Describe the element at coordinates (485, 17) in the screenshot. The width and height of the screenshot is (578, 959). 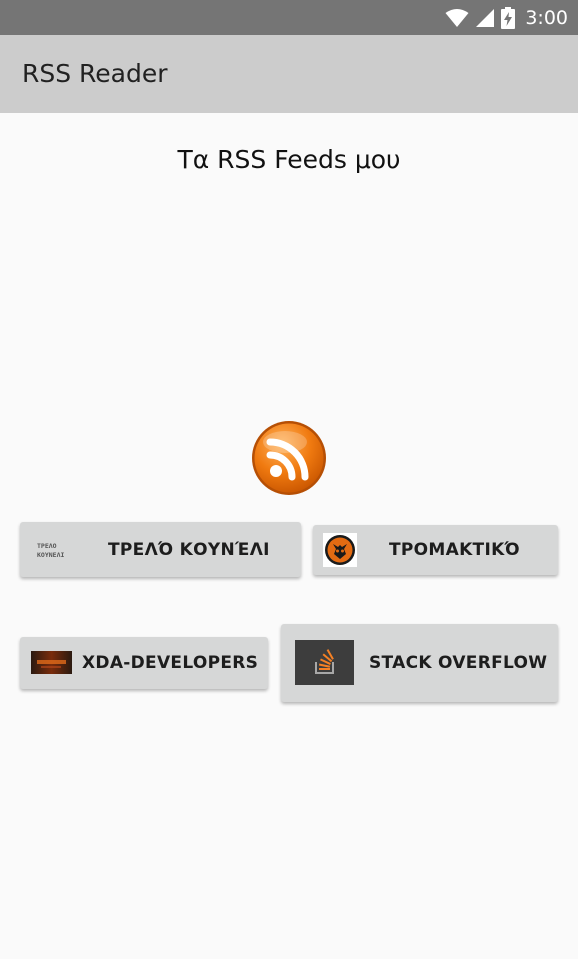
I see `cell-signal-icon` at that location.